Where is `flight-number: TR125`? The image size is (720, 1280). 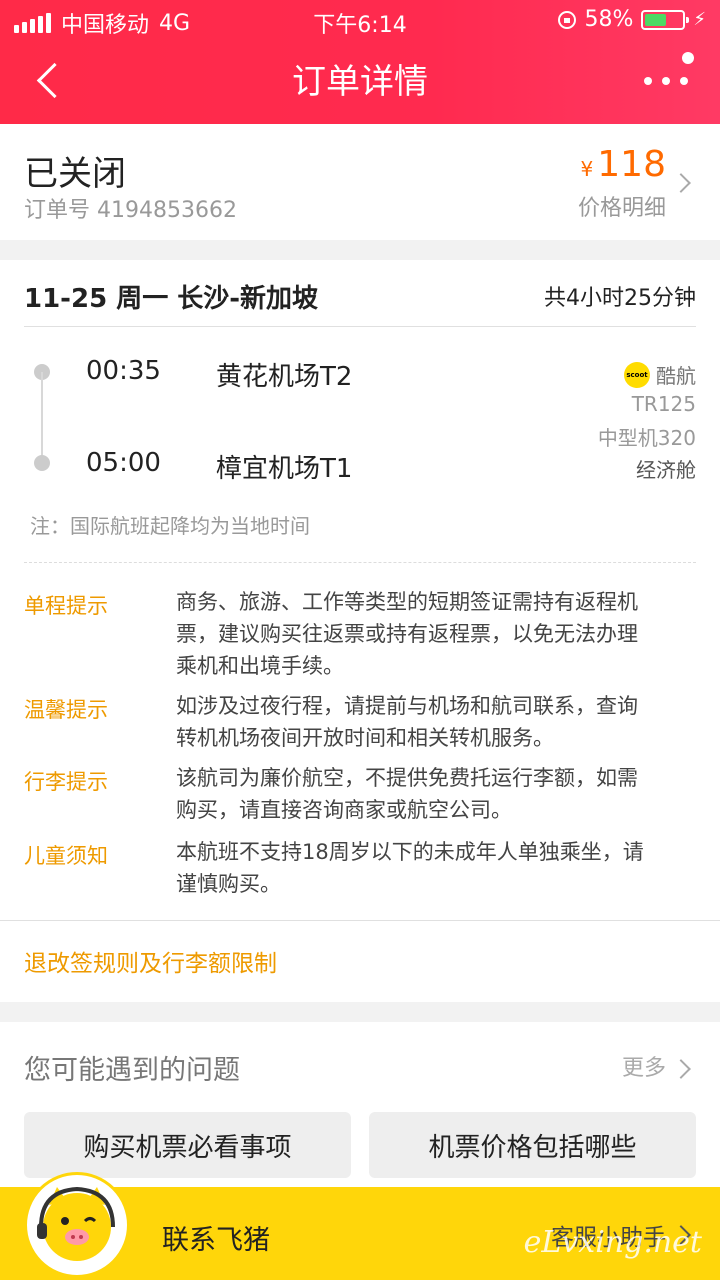
flight-number: TR125 is located at coordinates (663, 404).